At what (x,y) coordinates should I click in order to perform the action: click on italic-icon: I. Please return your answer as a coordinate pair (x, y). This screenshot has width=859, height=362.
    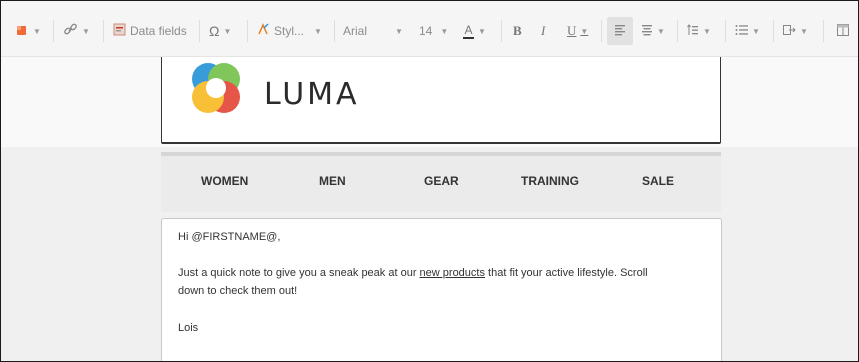
    Looking at the image, I should click on (543, 30).